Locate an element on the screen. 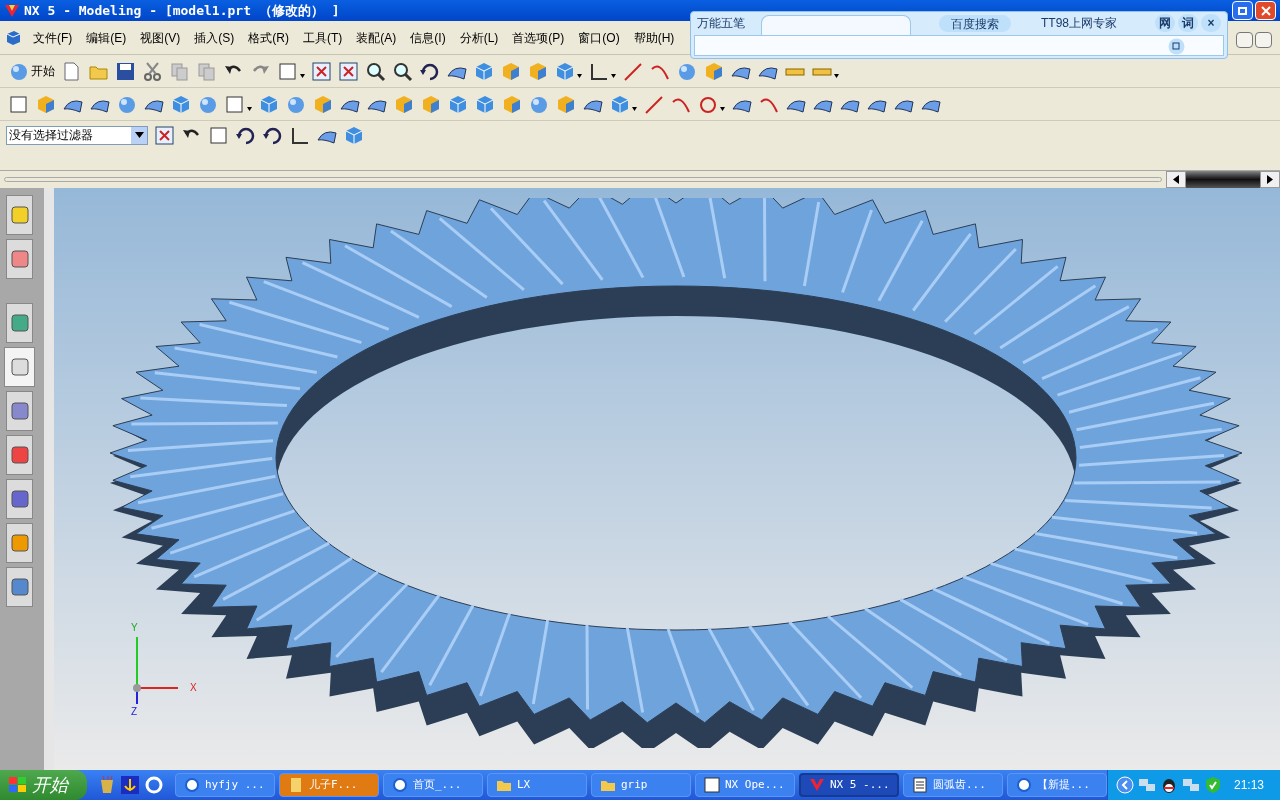 Image resolution: width=1280 pixels, height=800 pixels. start-menu-button: 开始 is located at coordinates (43, 71).